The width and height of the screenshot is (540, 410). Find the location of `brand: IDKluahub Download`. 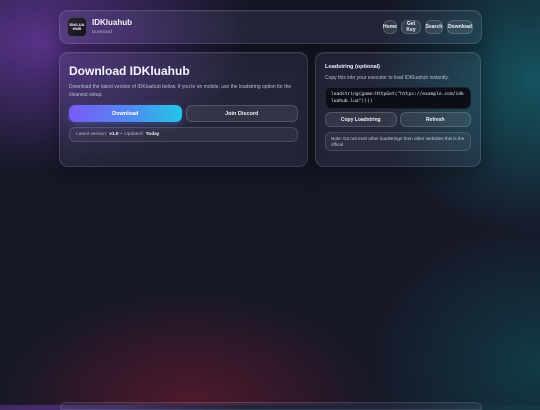

brand: IDKluahub Download is located at coordinates (112, 27).